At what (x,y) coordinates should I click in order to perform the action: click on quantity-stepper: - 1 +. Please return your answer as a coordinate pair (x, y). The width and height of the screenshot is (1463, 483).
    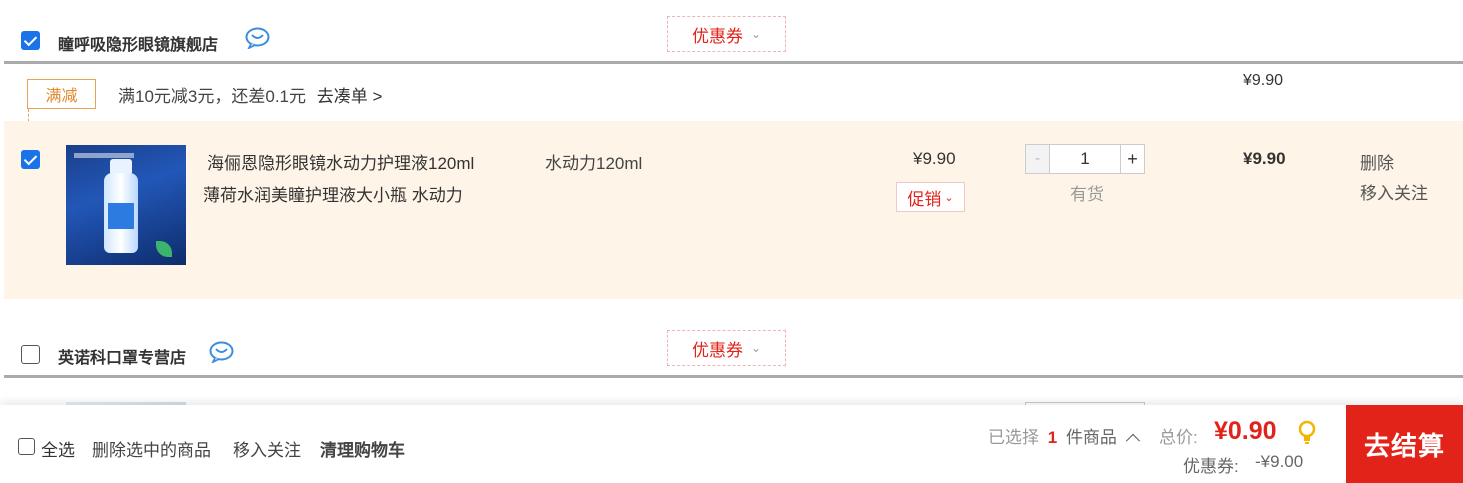
    Looking at the image, I should click on (1085, 159).